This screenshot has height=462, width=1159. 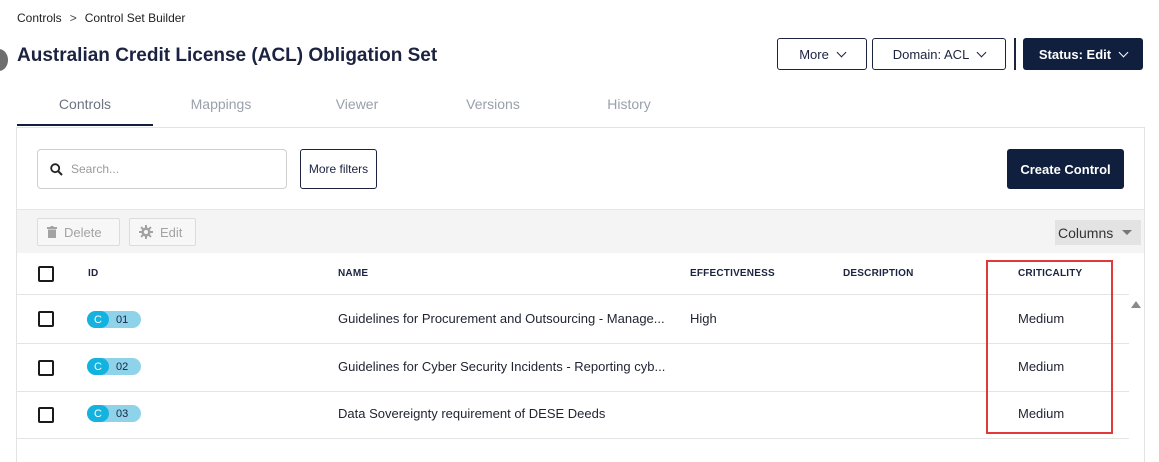 I want to click on edit-button: Edit, so click(x=162, y=232).